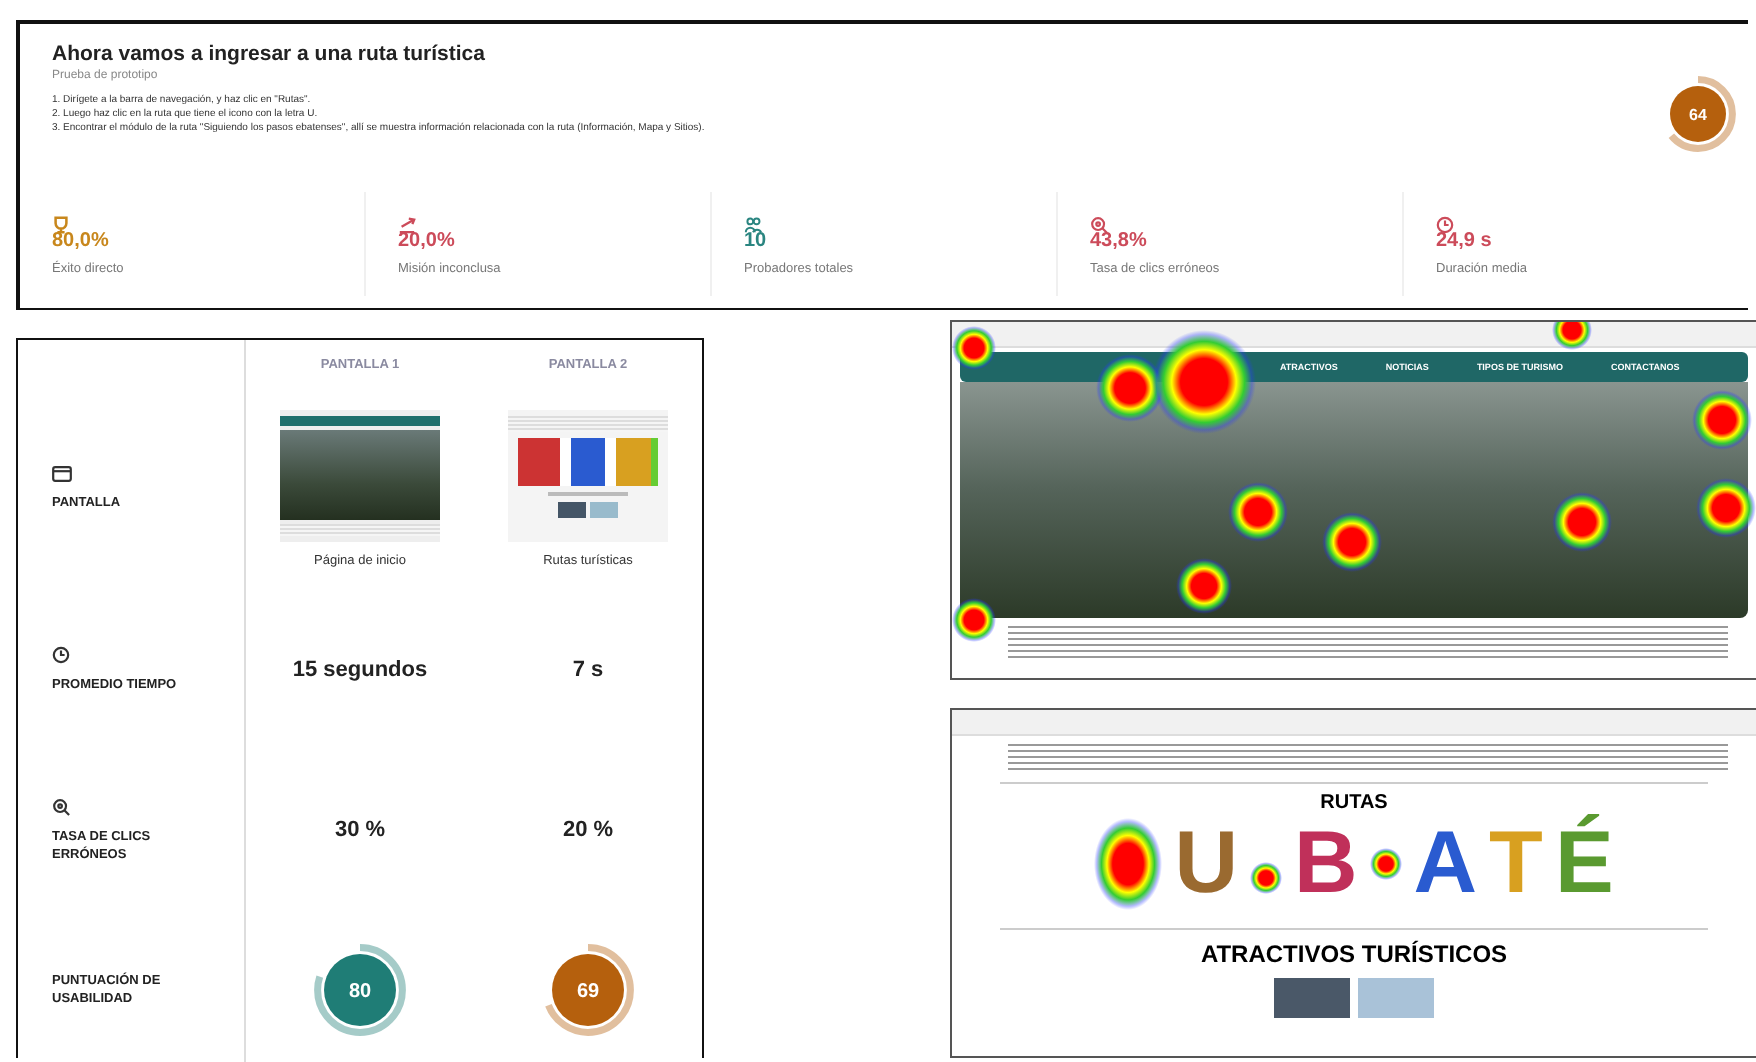 This screenshot has width=1756, height=1062. Describe the element at coordinates (1325, 864) in the screenshot. I see `big-letter: B` at that location.